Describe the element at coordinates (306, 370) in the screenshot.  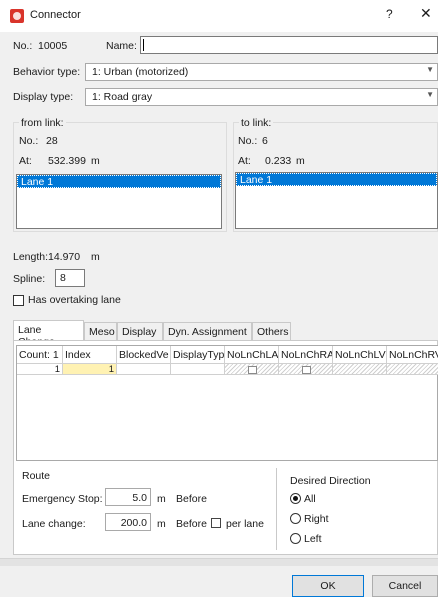
I see `nolnchra-checkbox` at that location.